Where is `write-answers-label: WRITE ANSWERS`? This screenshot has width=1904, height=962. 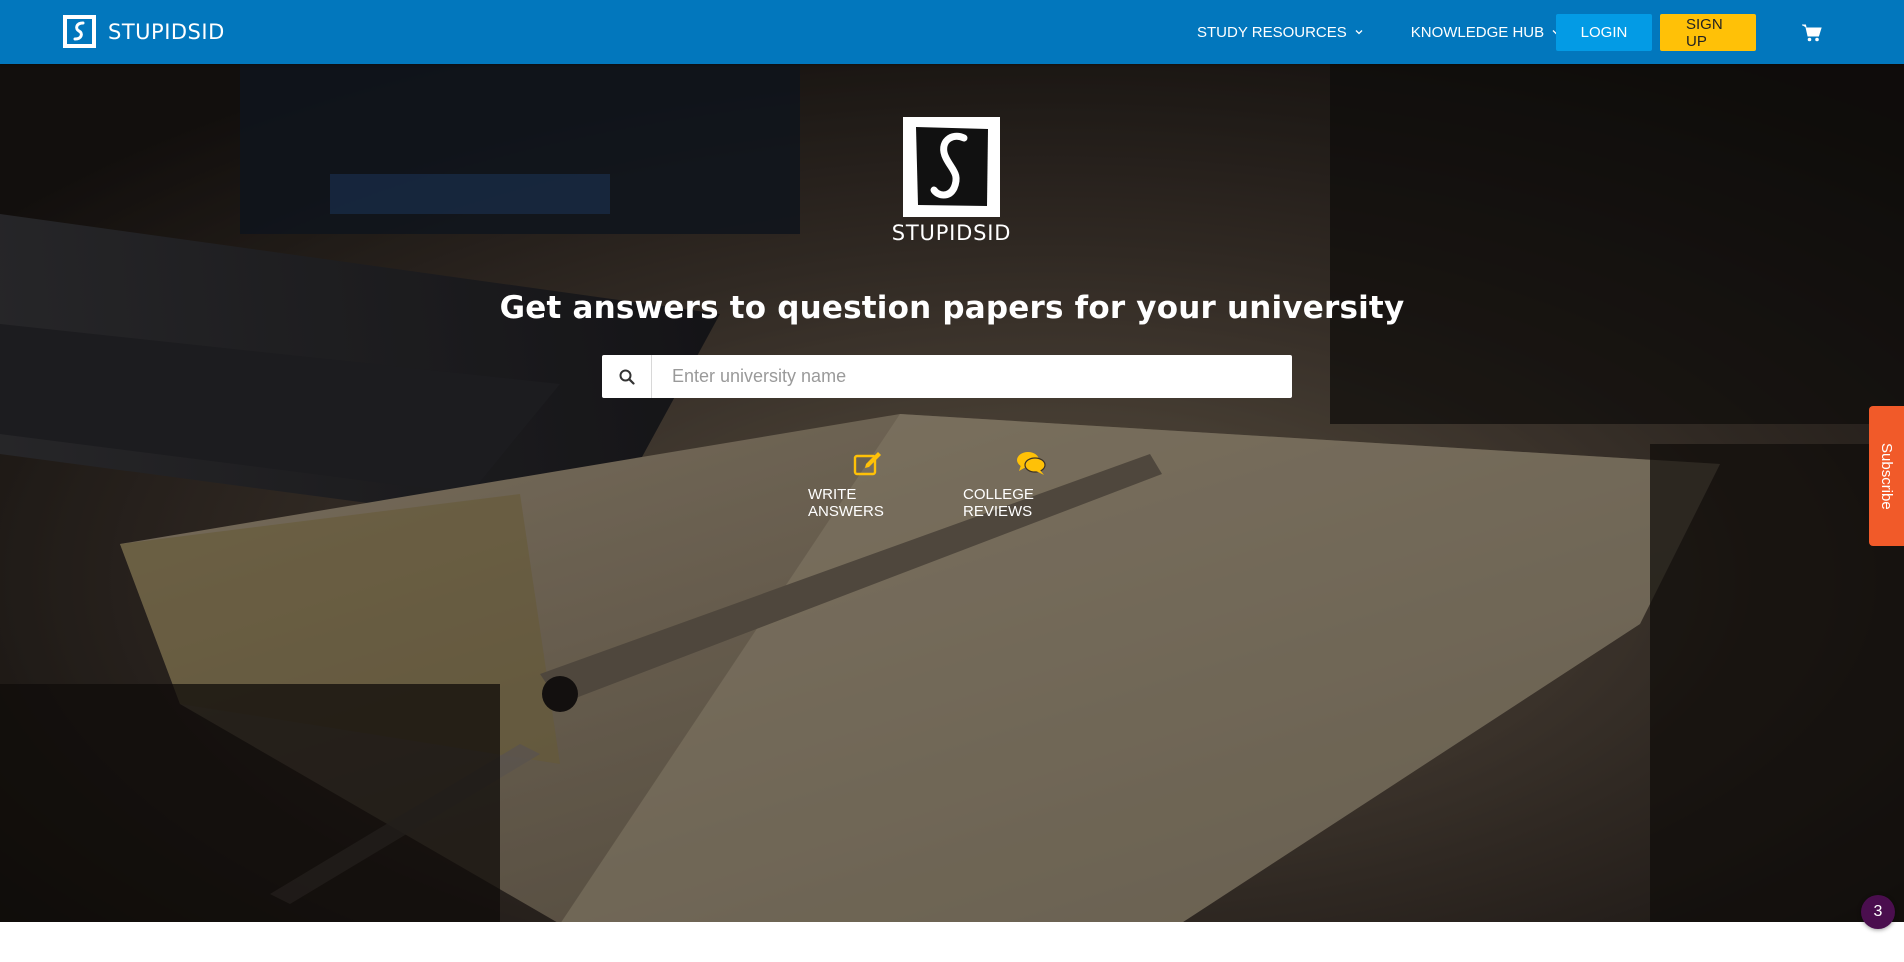
write-answers-label: WRITE ANSWERS is located at coordinates (846, 503).